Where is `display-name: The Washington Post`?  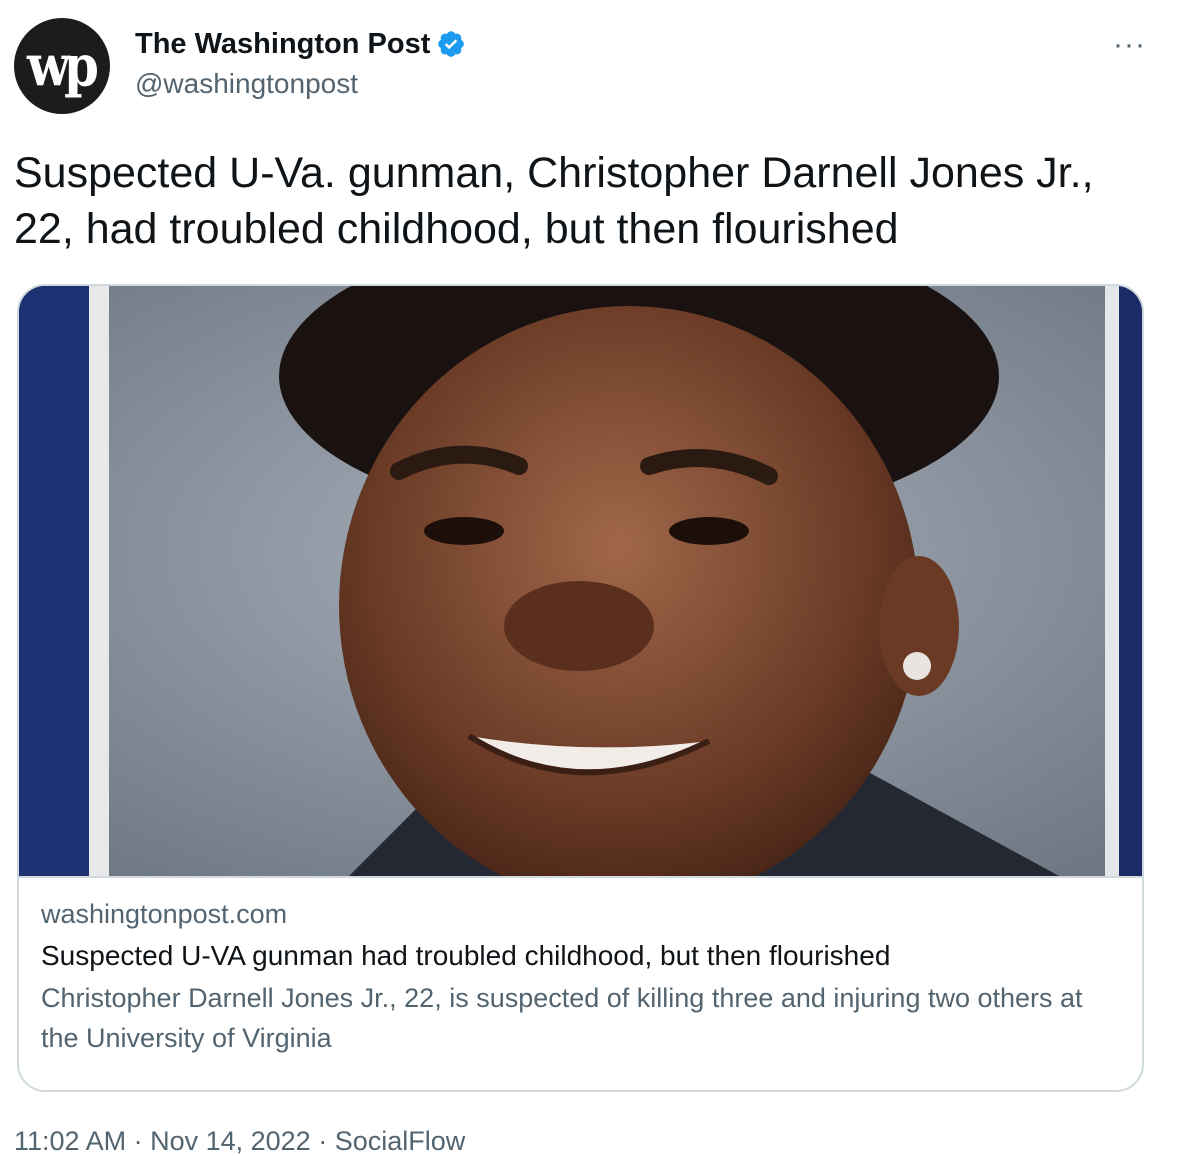
display-name: The Washington Post is located at coordinates (282, 44).